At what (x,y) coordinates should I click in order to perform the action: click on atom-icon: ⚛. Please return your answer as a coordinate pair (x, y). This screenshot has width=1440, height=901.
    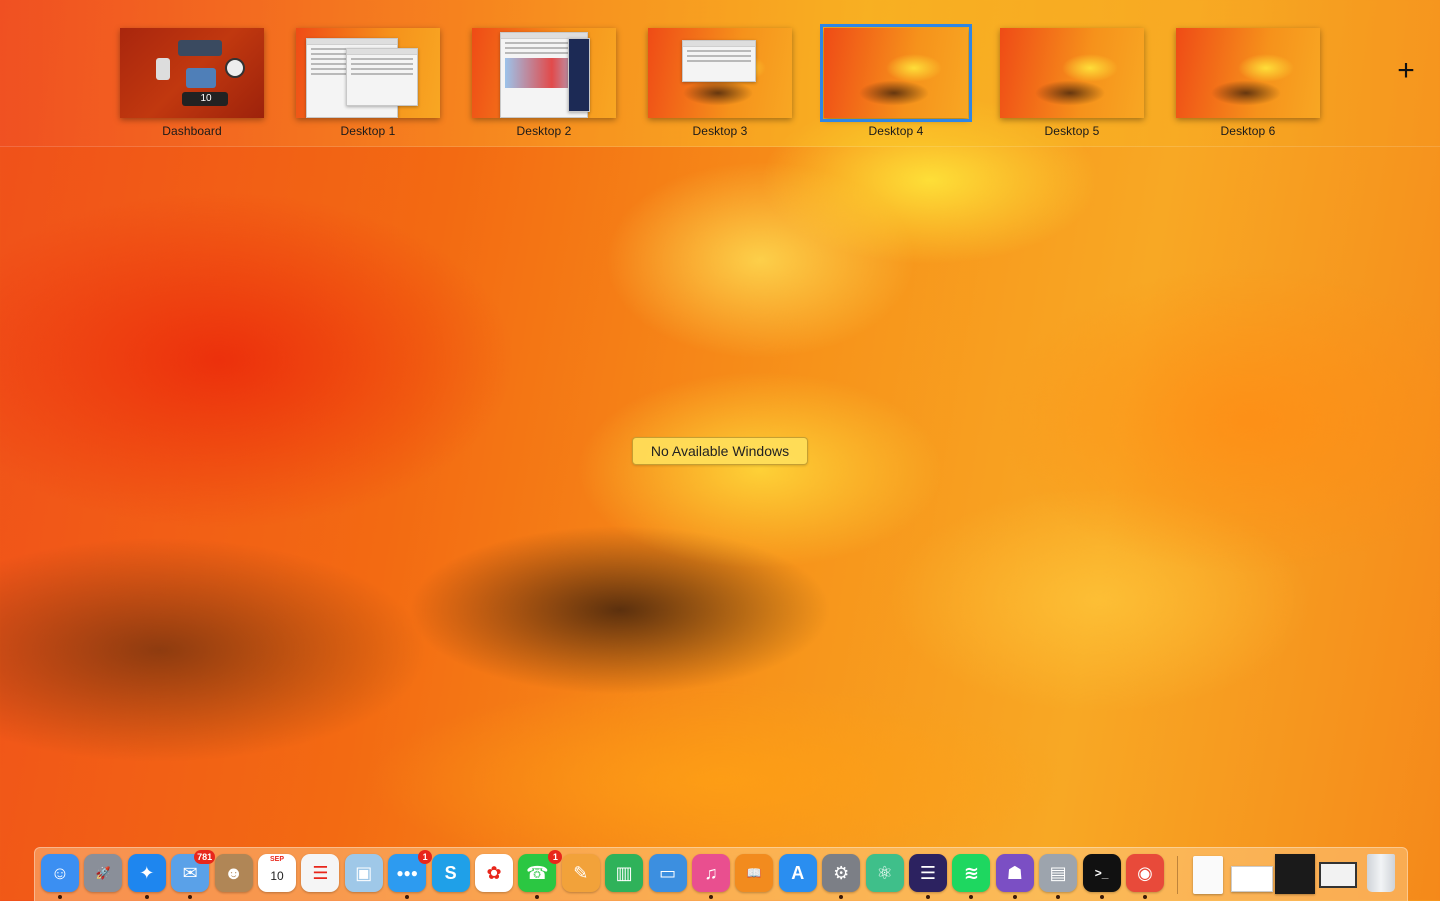
    Looking at the image, I should click on (884, 872).